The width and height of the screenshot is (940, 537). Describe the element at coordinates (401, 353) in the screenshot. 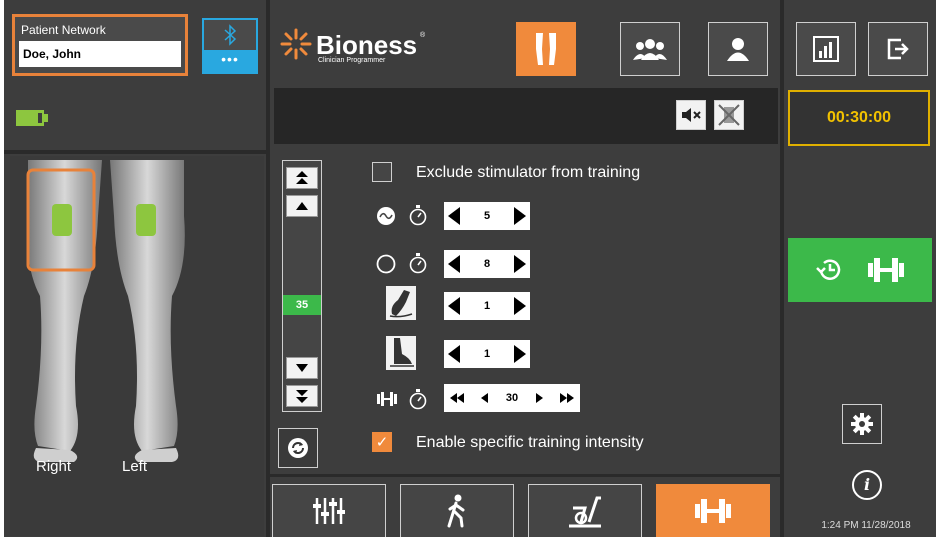

I see `heel-on-foot-icon` at that location.